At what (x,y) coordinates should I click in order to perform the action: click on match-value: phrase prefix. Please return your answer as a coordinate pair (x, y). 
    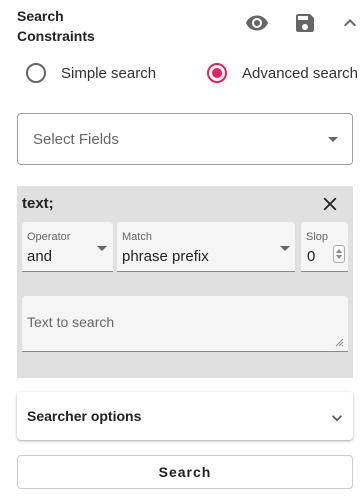
    Looking at the image, I should click on (165, 256).